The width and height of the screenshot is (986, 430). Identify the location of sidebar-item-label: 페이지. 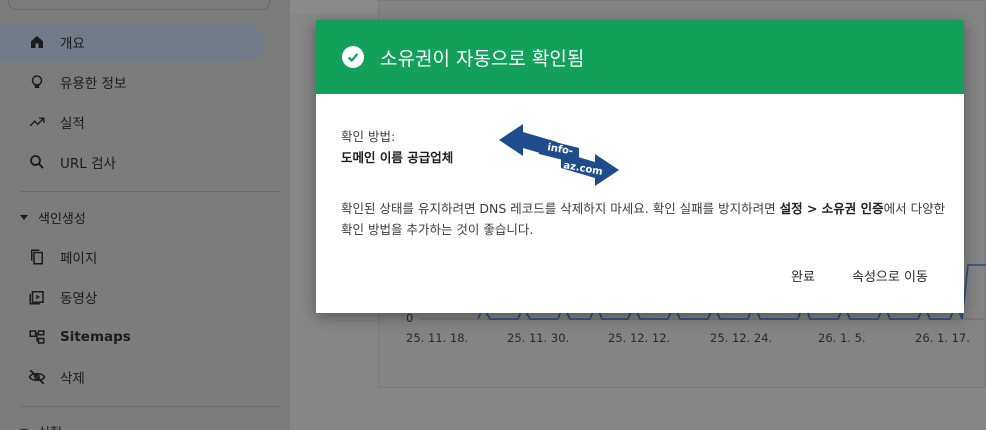
(79, 259).